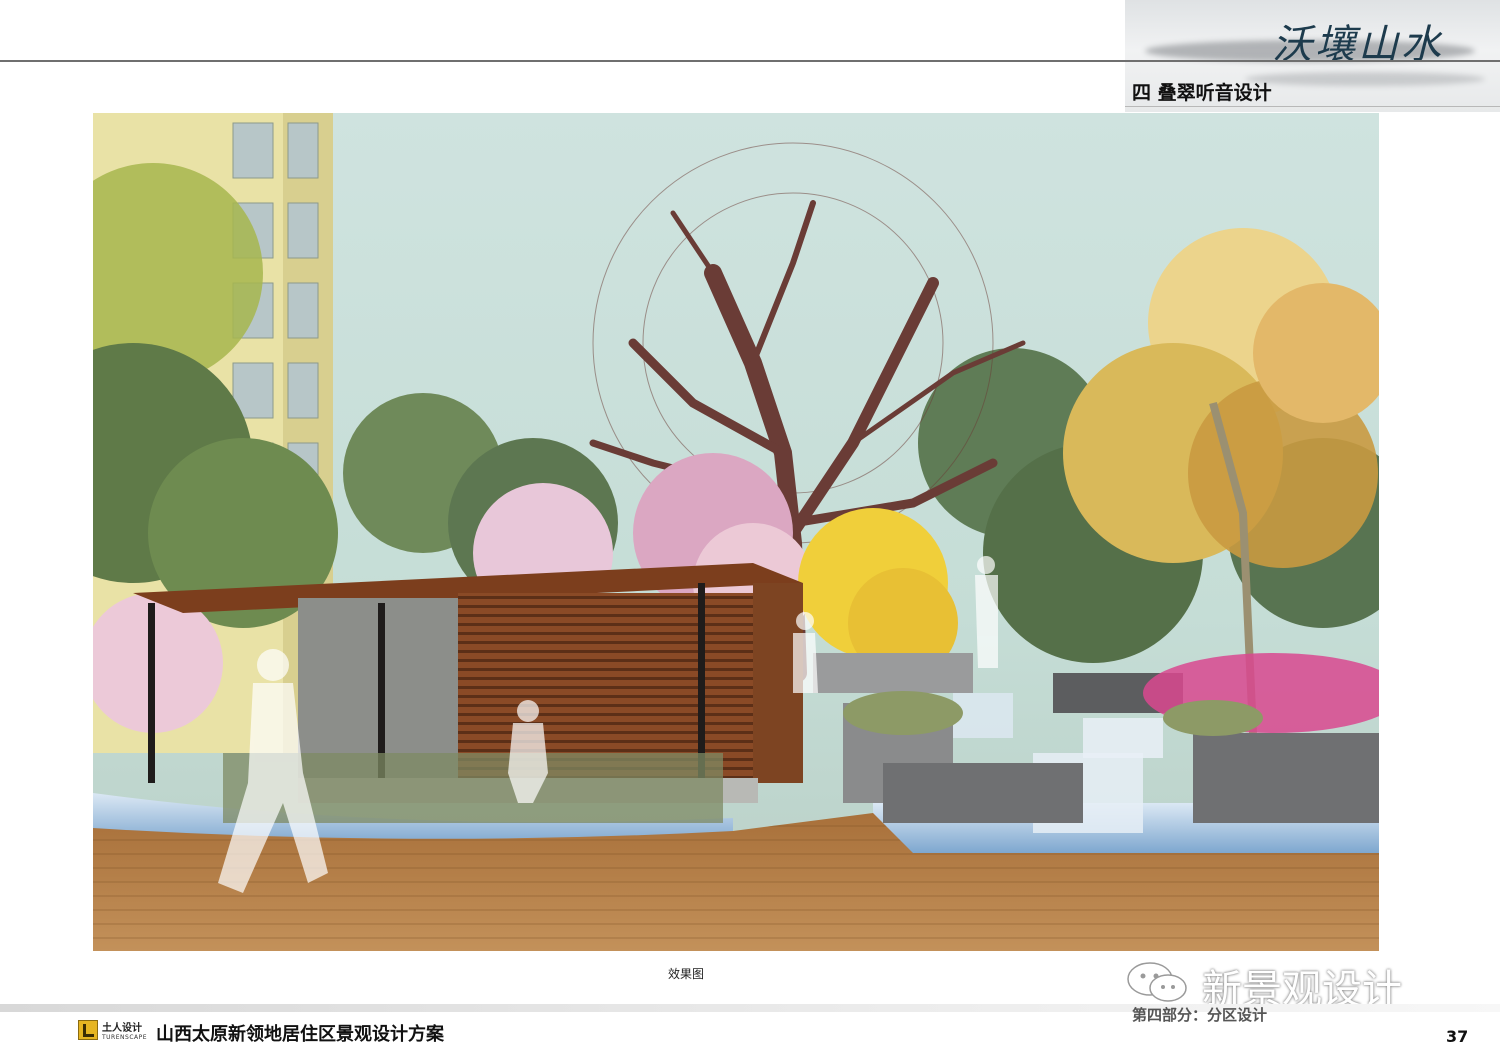 The image size is (1500, 1061). Describe the element at coordinates (1365, 79) in the screenshot. I see `ink-stroke` at that location.